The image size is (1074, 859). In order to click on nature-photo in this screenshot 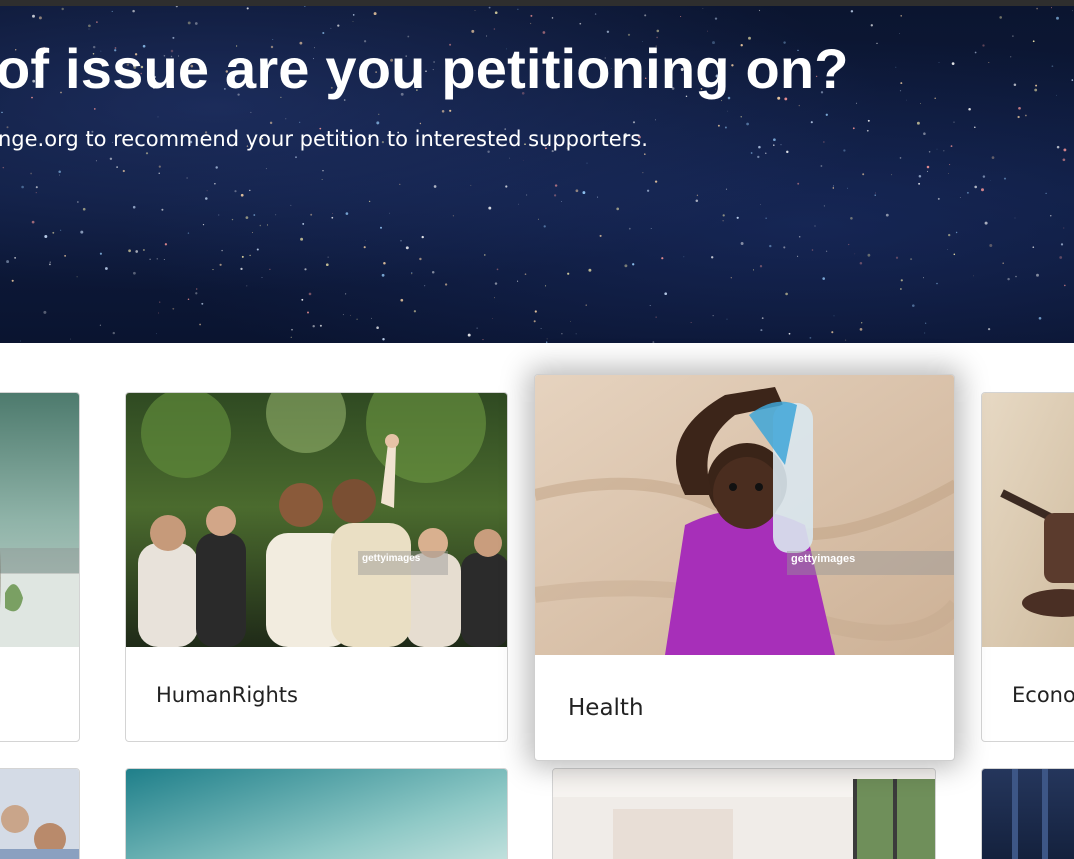, I will do `click(39, 520)`.